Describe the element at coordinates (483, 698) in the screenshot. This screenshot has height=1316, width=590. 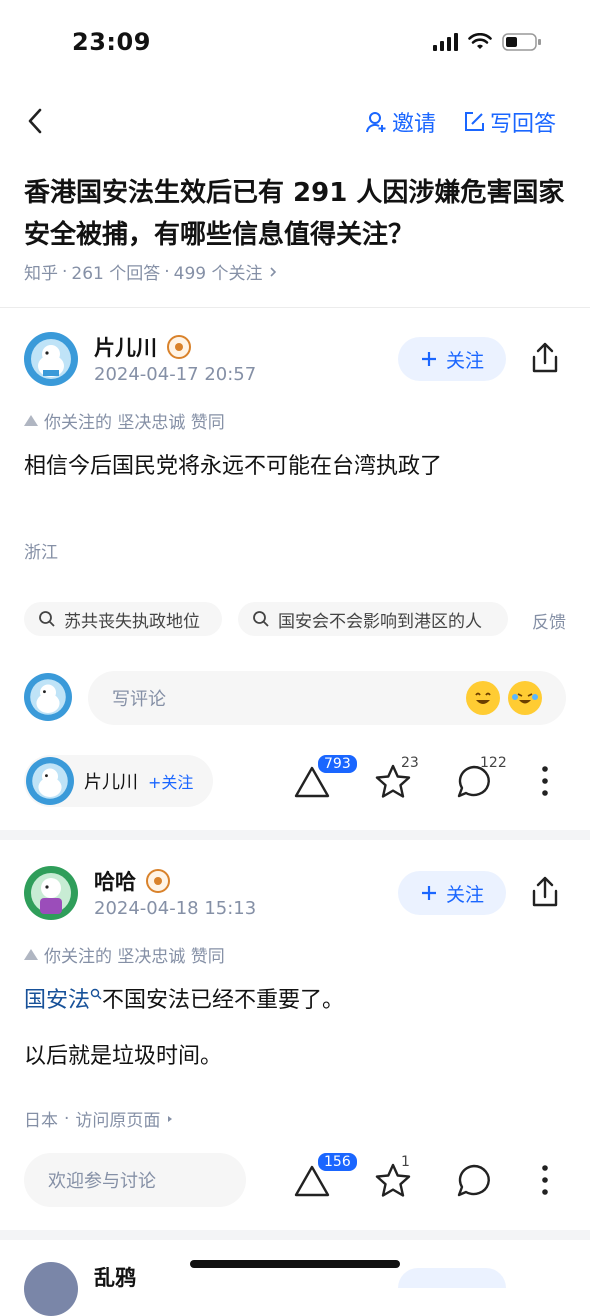
I see `laugh-emoji-icon` at that location.